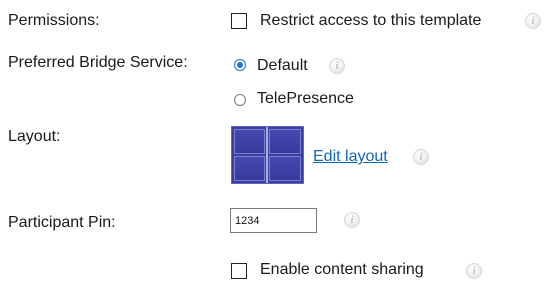 The height and width of the screenshot is (287, 546). What do you see at coordinates (98, 62) in the screenshot?
I see `bridge-service-label: Preferred Bridge Service:` at bounding box center [98, 62].